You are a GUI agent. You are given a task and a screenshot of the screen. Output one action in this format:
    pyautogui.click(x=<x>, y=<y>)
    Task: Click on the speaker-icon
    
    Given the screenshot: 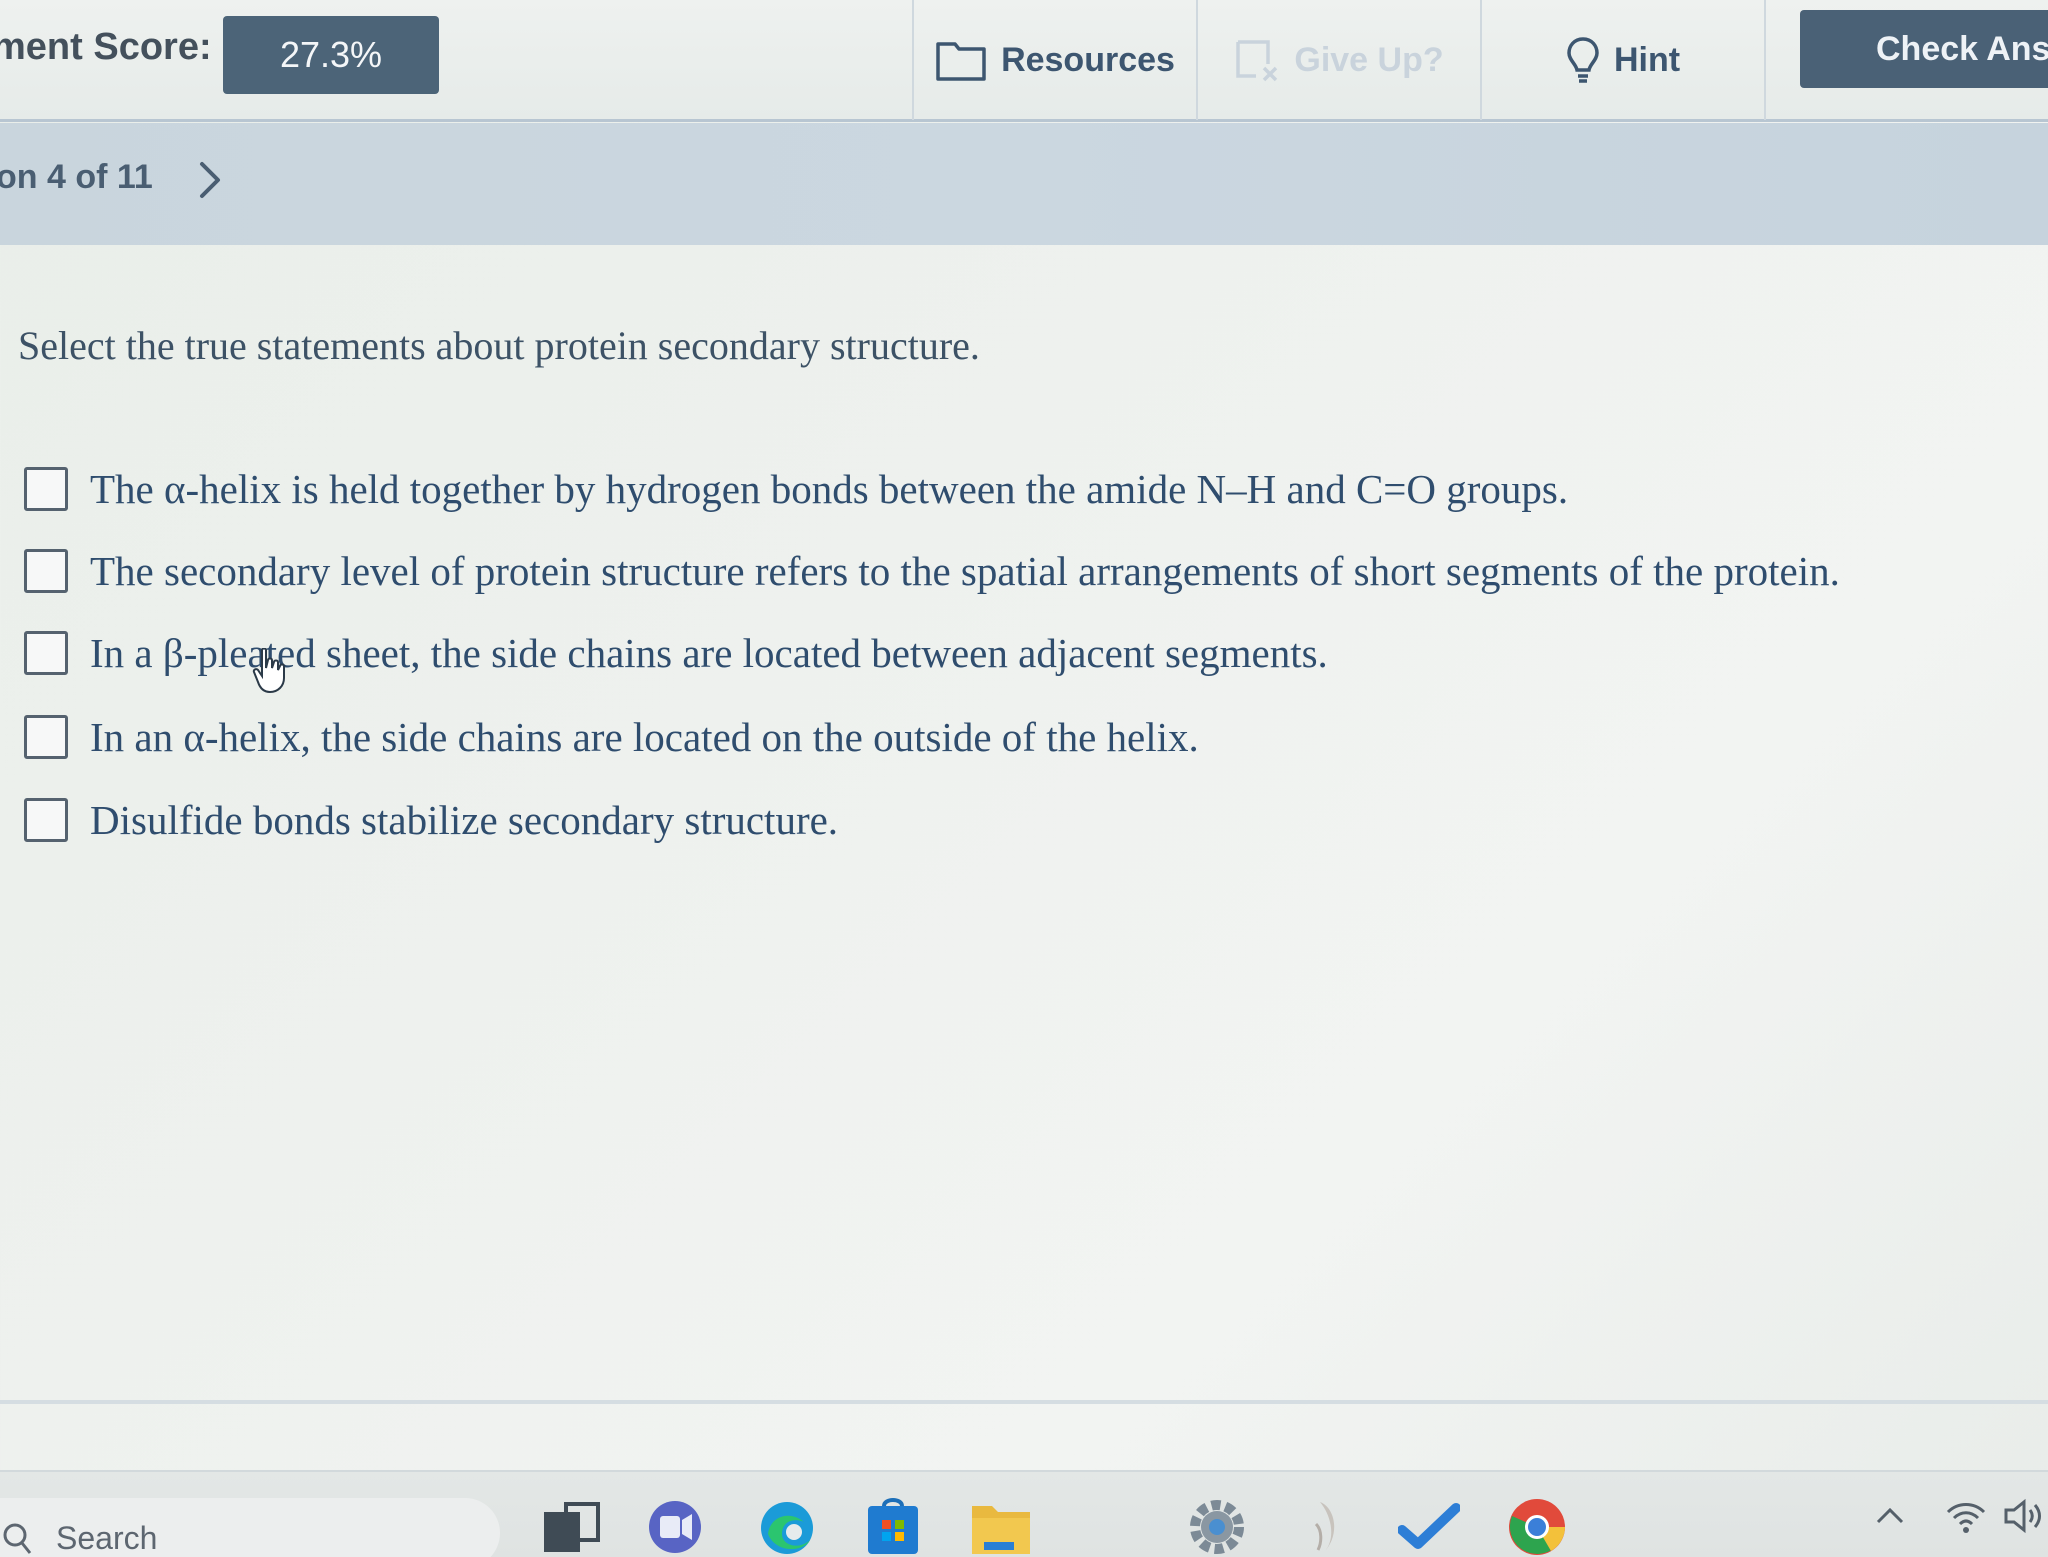 What is the action you would take?
    pyautogui.click(x=2023, y=1516)
    